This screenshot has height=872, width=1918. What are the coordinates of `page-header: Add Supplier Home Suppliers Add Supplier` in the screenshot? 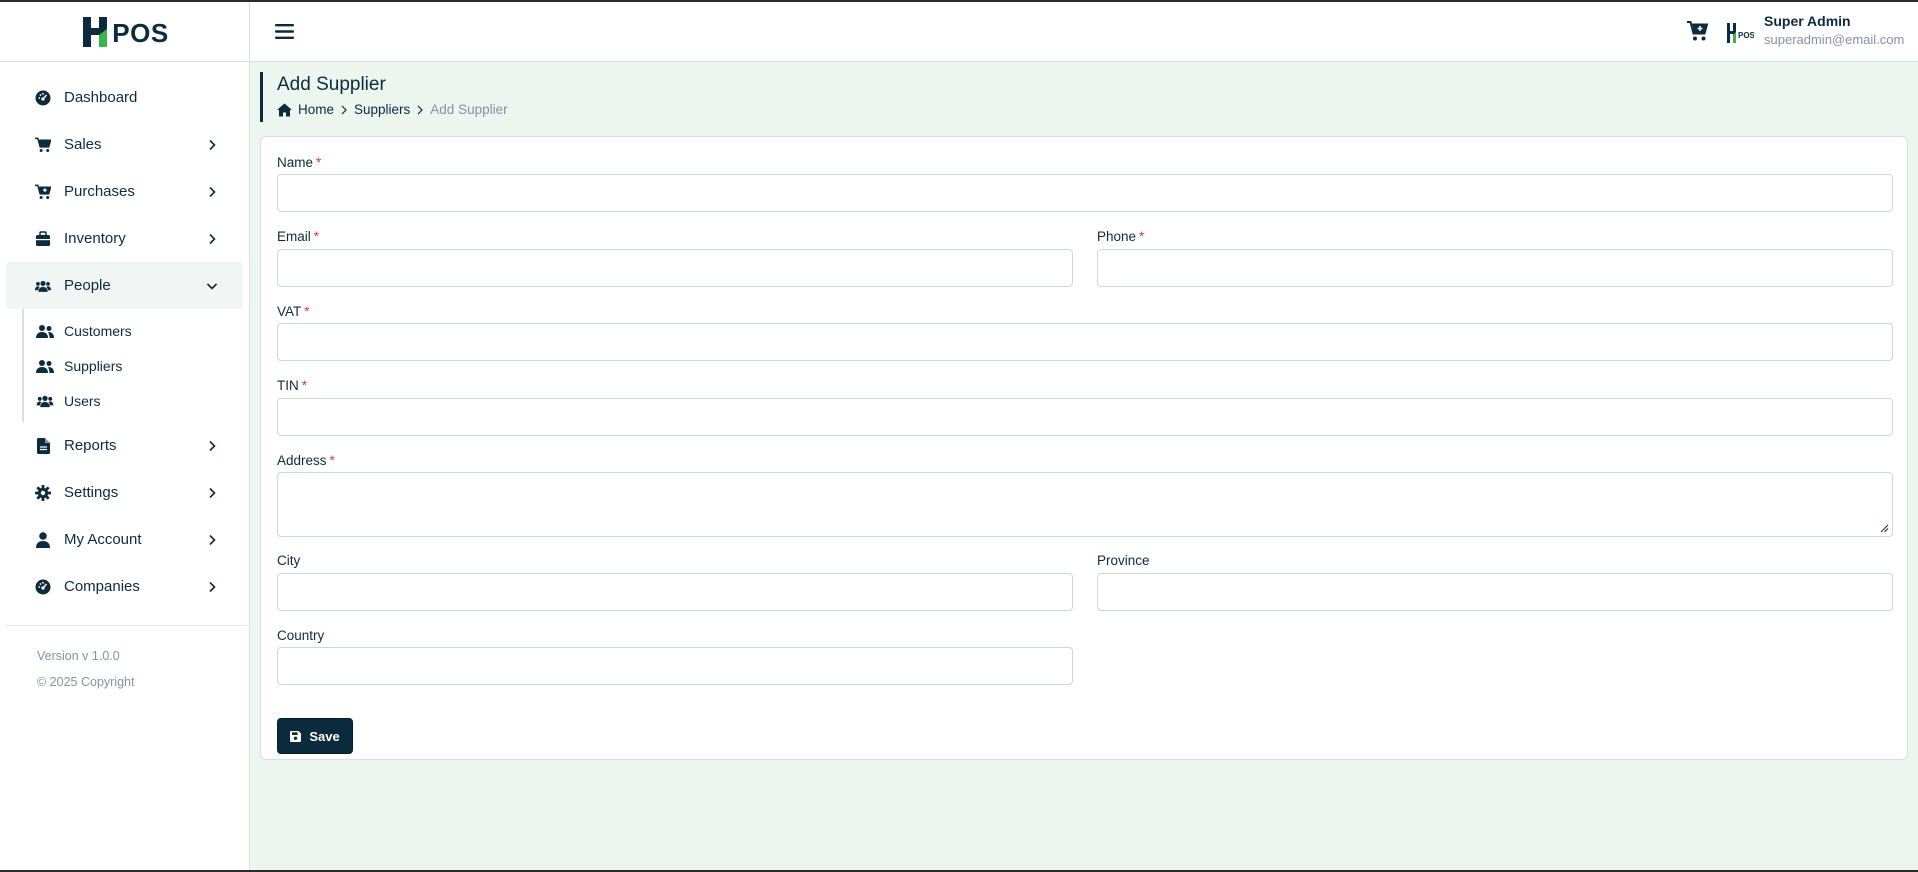 It's located at (460, 97).